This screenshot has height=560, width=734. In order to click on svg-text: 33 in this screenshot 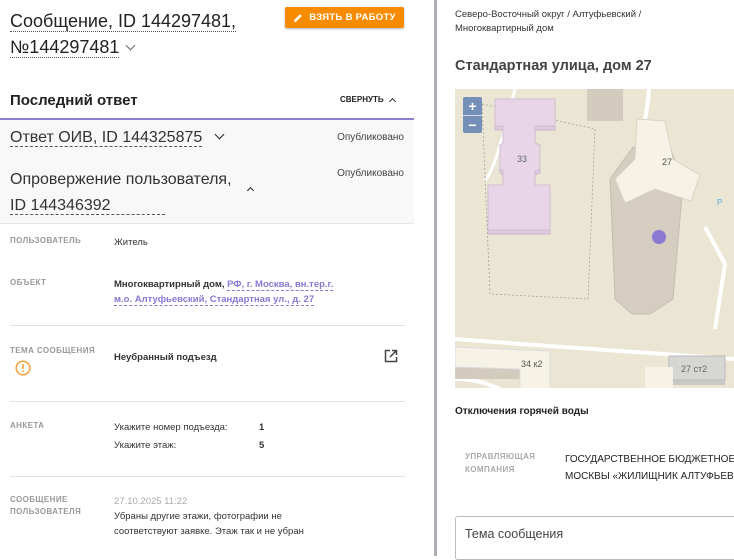, I will do `click(522, 159)`.